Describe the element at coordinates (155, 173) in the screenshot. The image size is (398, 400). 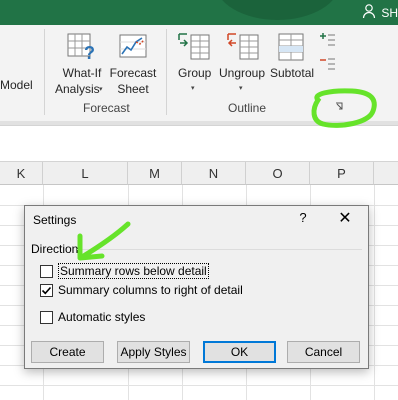
I see `column-header-m: M` at that location.